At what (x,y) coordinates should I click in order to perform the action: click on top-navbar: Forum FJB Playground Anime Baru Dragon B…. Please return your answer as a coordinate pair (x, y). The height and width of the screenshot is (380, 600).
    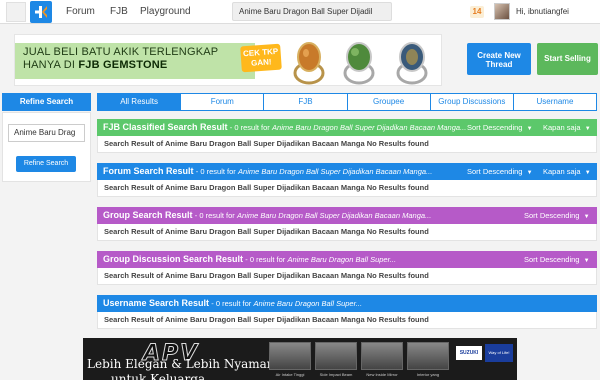
    Looking at the image, I should click on (300, 12).